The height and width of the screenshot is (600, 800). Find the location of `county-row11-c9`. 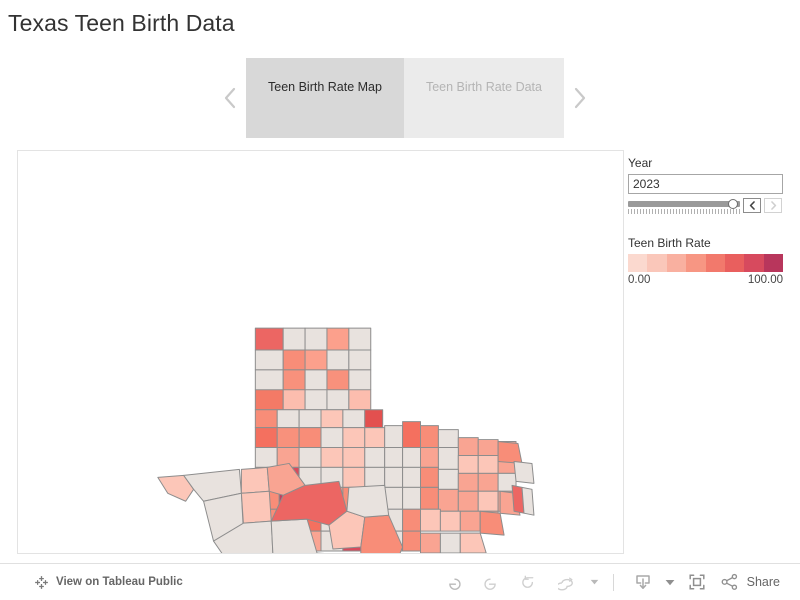

county-row11-c9 is located at coordinates (450, 542).